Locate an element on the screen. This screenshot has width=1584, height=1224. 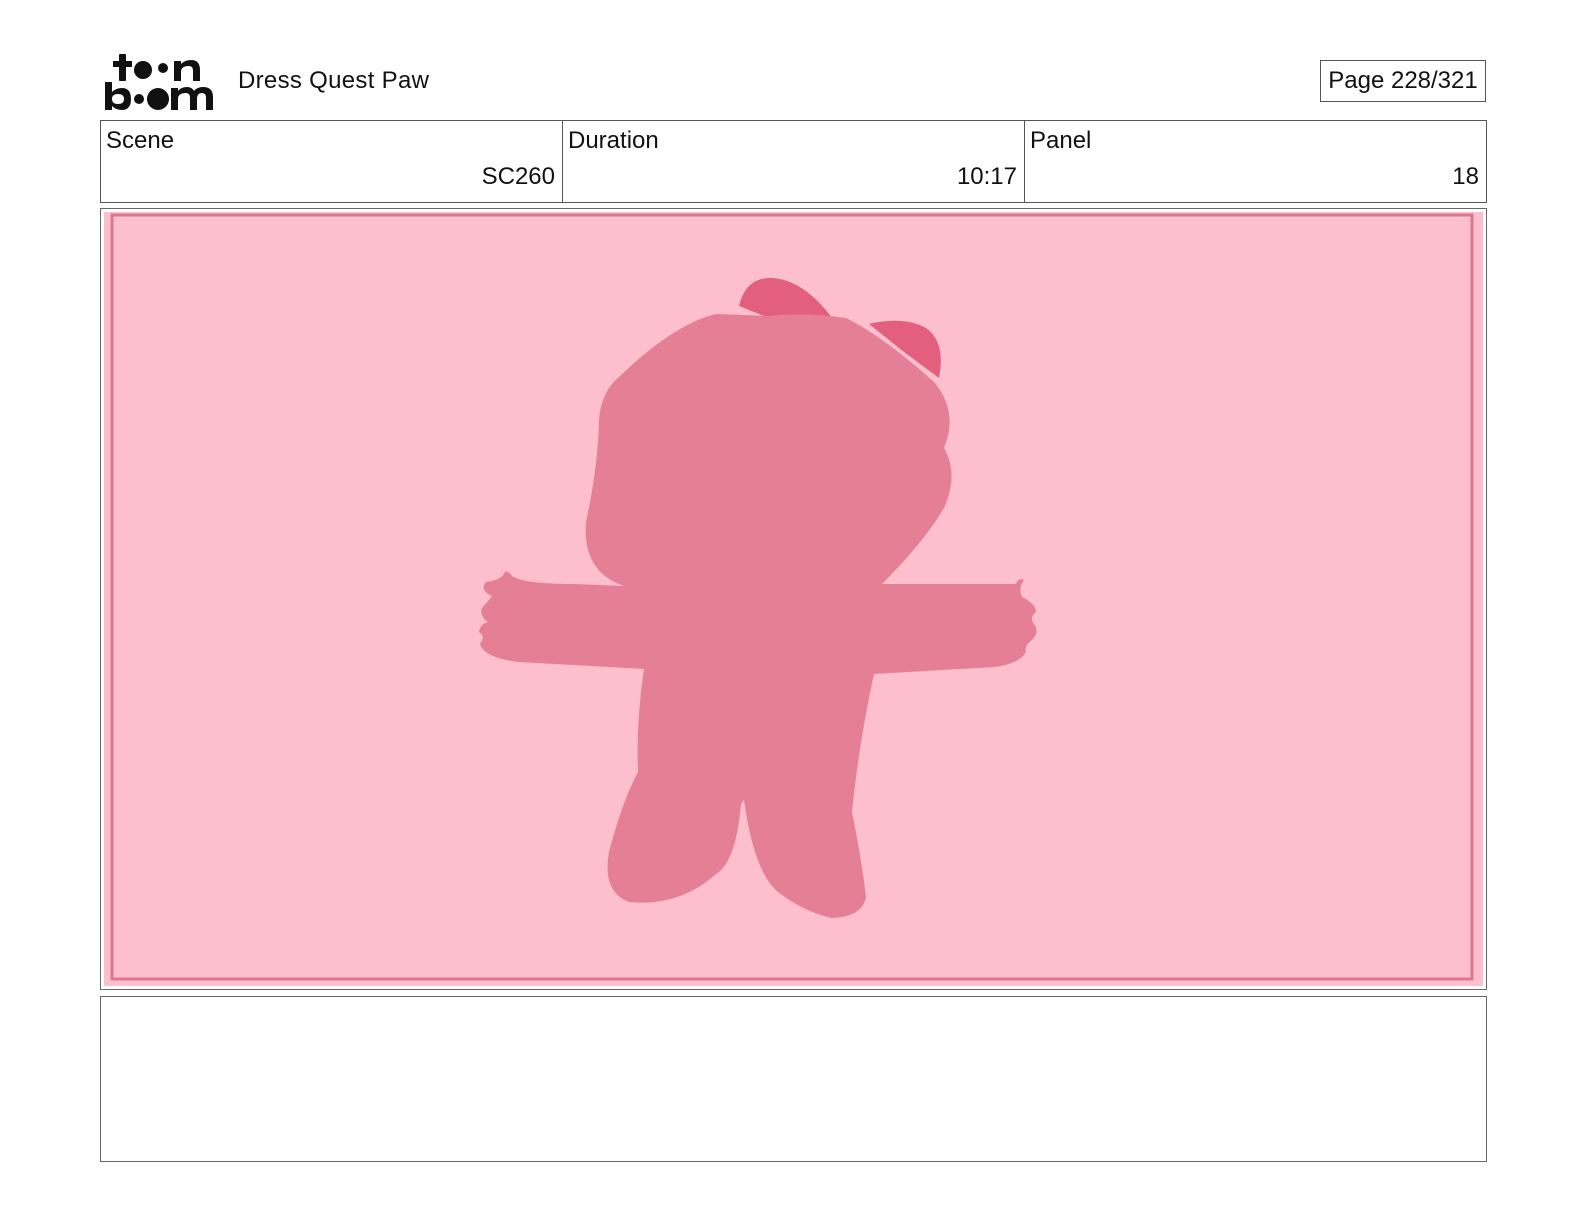
scene-label: Scene is located at coordinates (140, 140).